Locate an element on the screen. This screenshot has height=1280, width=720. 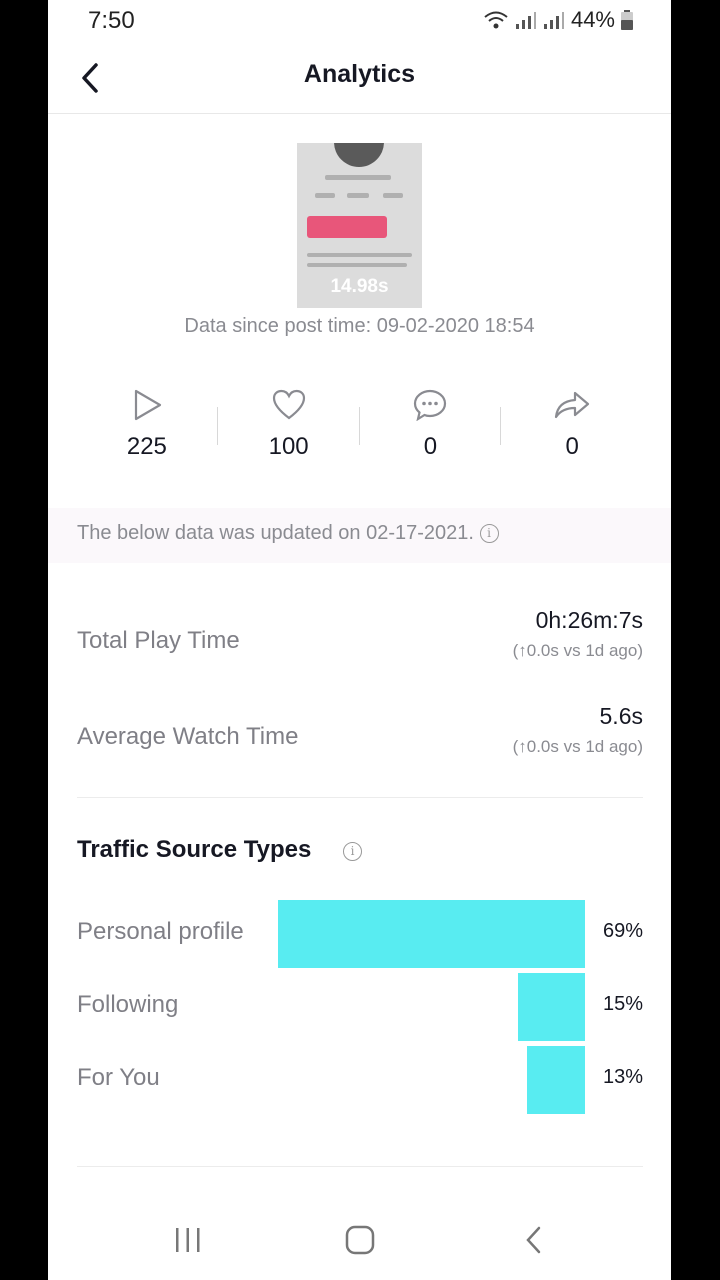
recent-apps-icon is located at coordinates (188, 1240).